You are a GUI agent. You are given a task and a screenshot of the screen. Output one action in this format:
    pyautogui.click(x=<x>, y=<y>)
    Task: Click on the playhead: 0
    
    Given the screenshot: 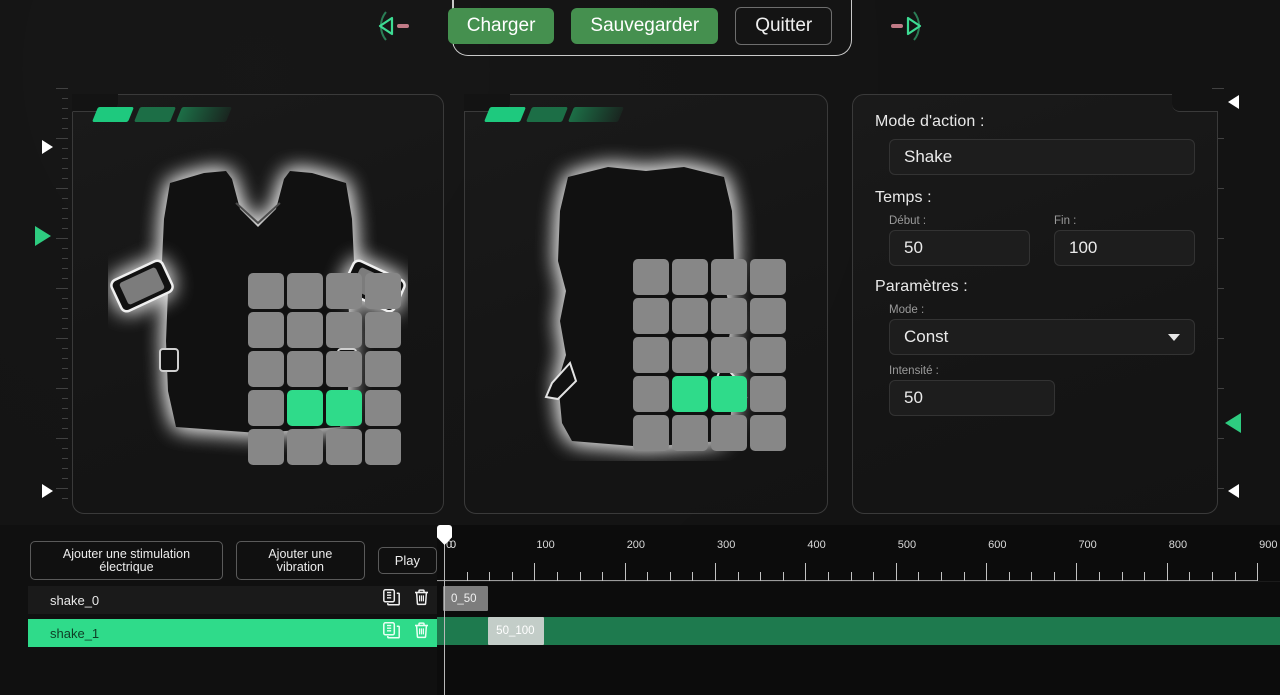 What is the action you would take?
    pyautogui.click(x=446, y=610)
    